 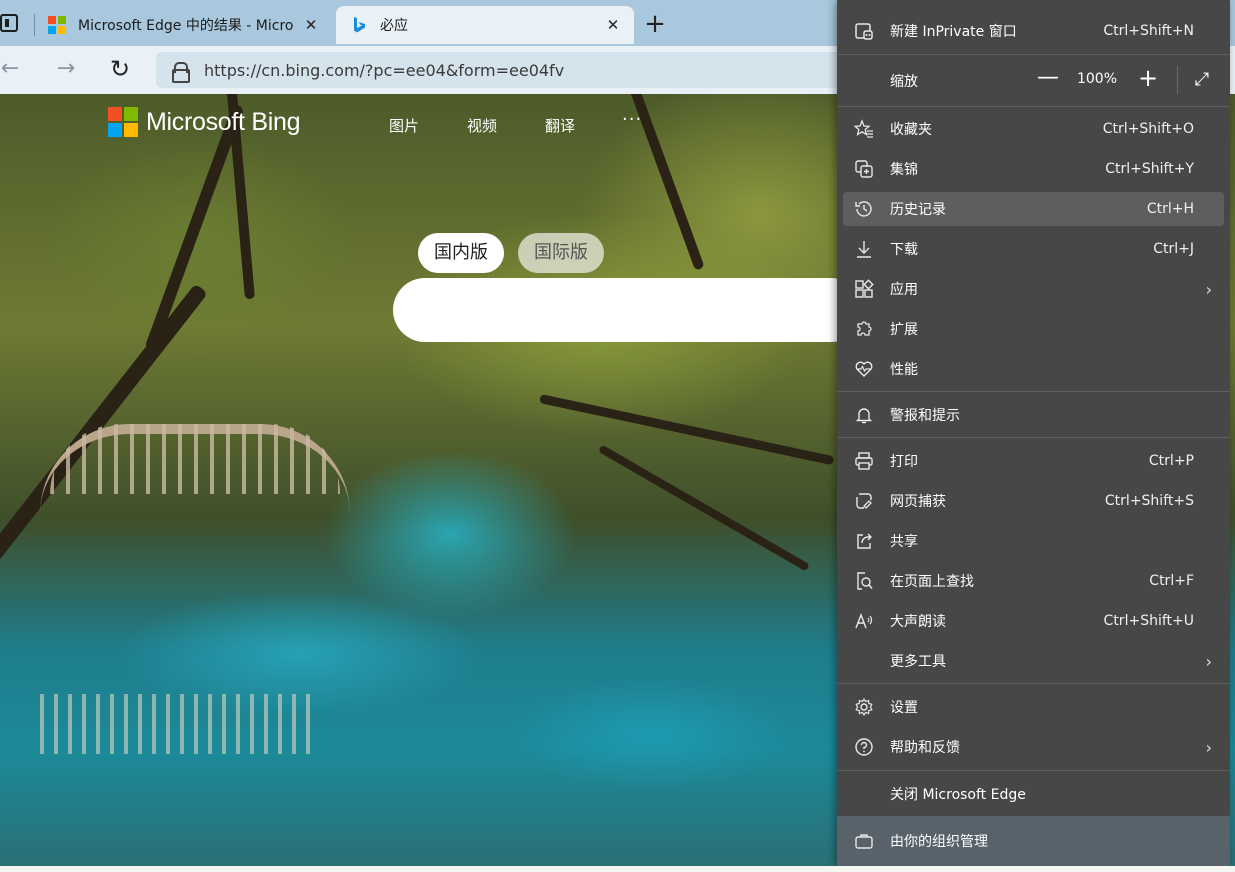 I want to click on menu-item-apps: 应用 ›, so click(x=1033, y=289).